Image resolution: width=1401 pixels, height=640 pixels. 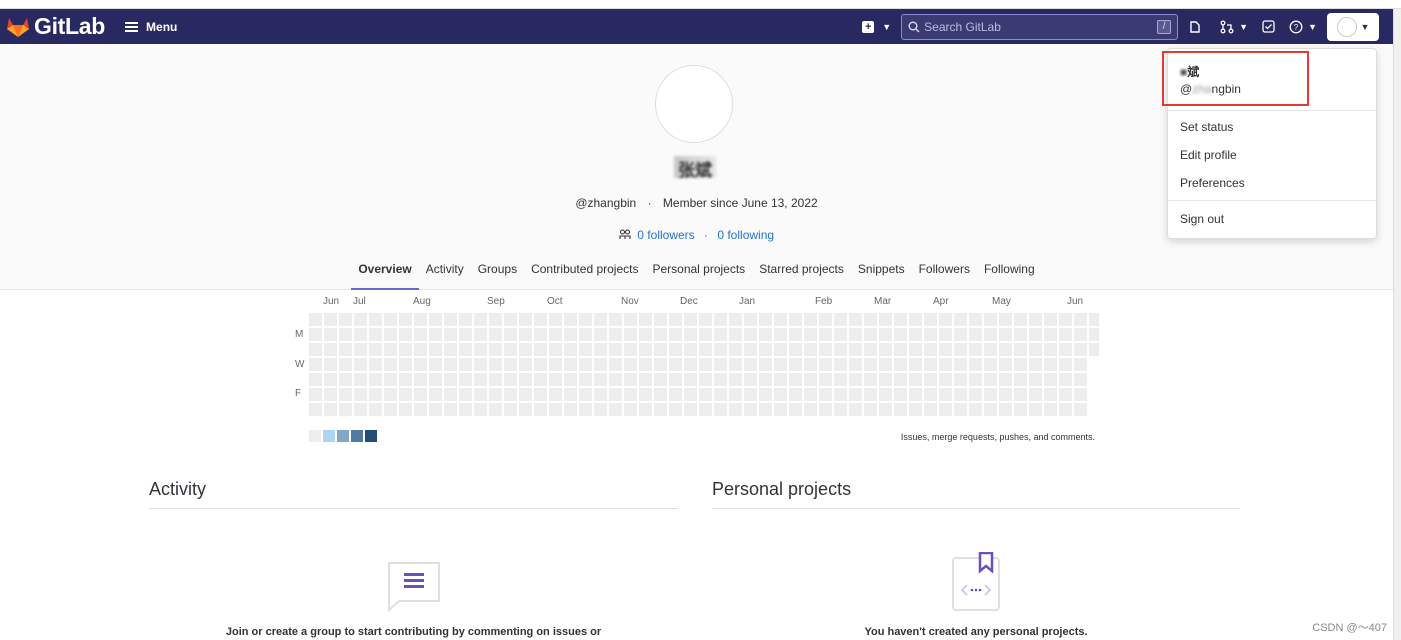 I want to click on issues-button, so click(x=1195, y=27).